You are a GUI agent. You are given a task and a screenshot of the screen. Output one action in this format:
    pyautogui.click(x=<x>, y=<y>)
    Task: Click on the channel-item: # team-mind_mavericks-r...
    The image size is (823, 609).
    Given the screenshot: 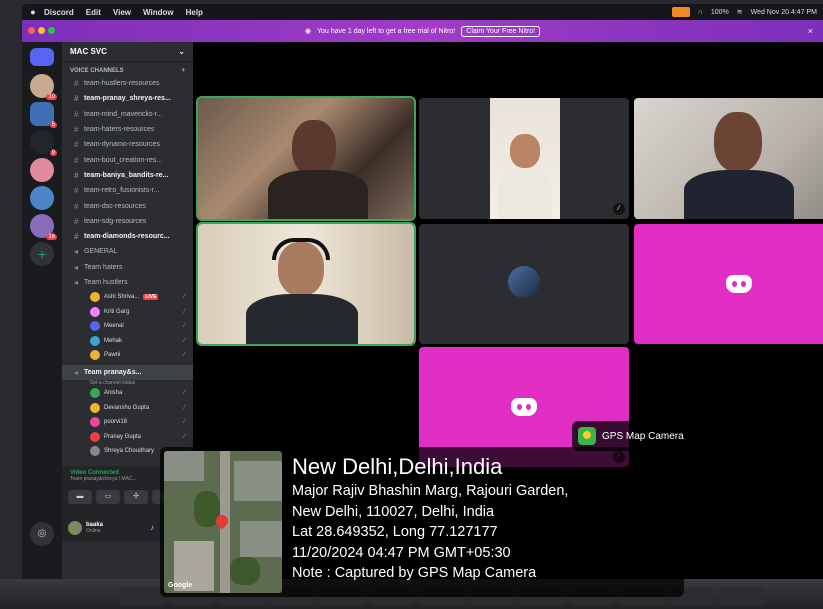 What is the action you would take?
    pyautogui.click(x=127, y=114)
    